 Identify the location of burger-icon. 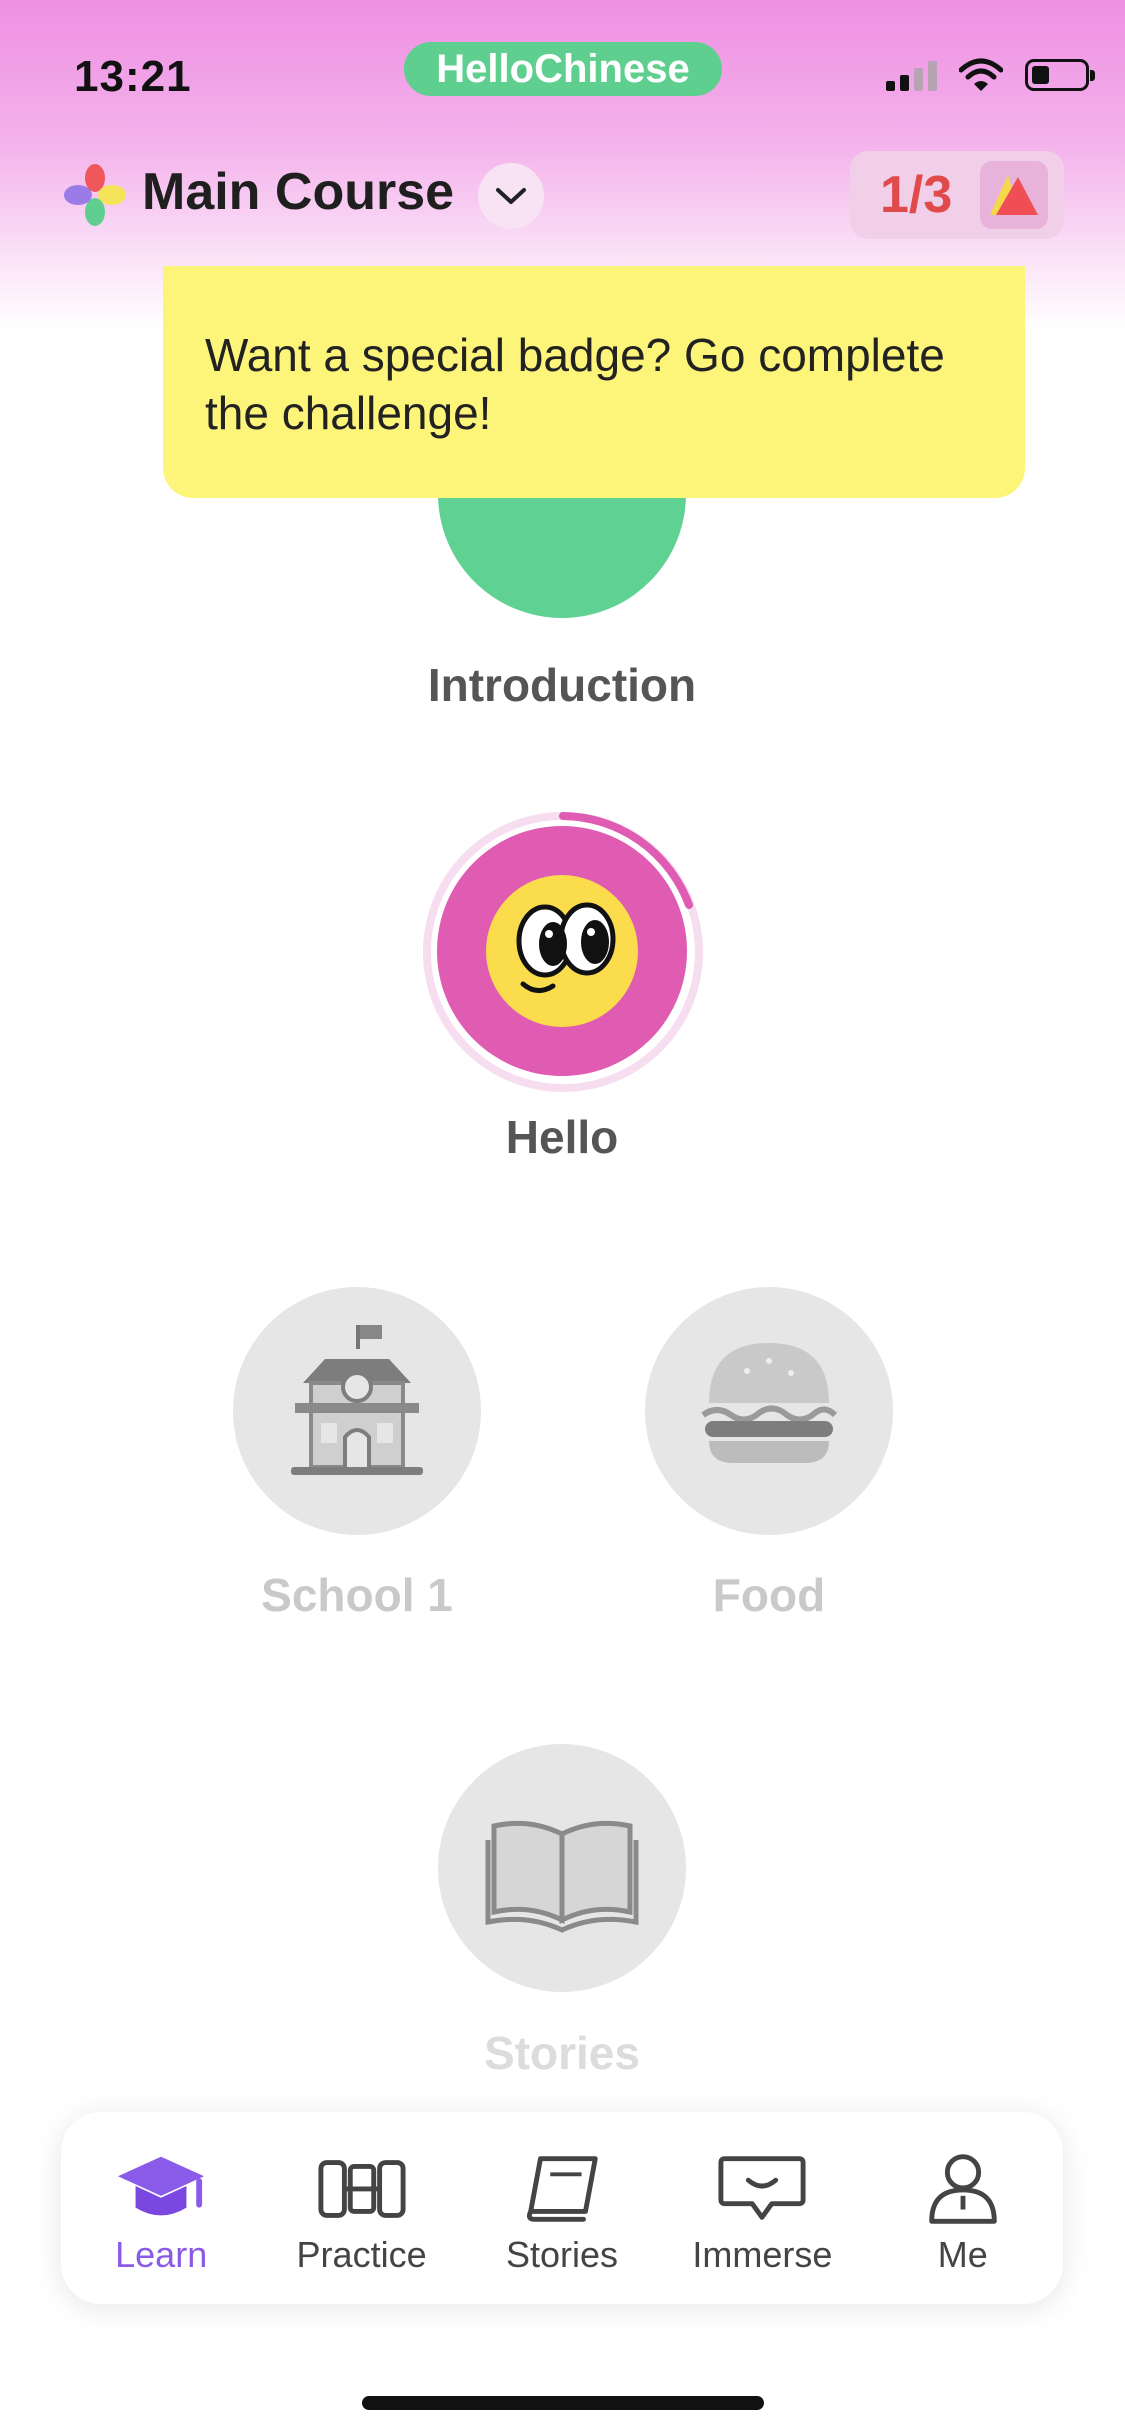
(769, 1403).